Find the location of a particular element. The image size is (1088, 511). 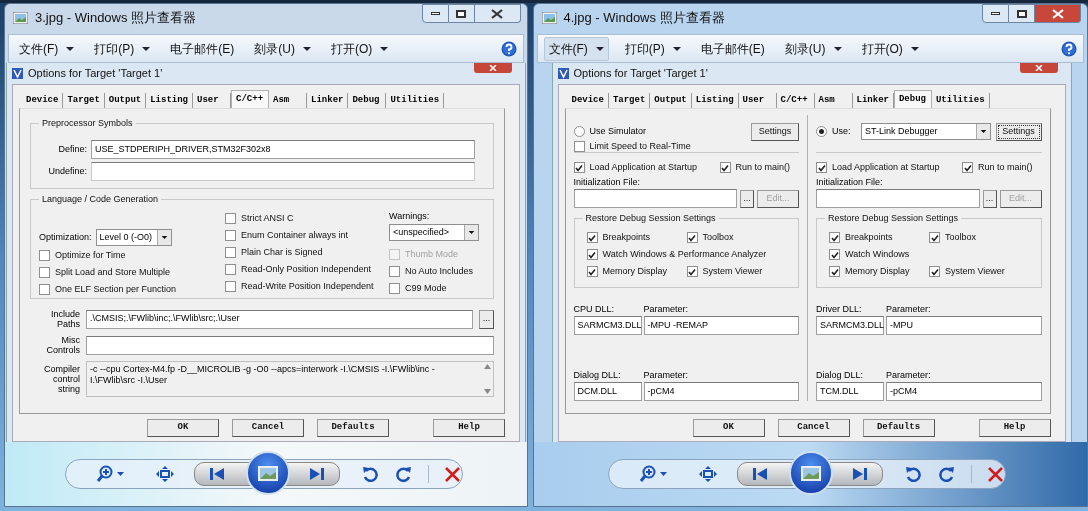

tab: C/C++ is located at coordinates (250, 99).